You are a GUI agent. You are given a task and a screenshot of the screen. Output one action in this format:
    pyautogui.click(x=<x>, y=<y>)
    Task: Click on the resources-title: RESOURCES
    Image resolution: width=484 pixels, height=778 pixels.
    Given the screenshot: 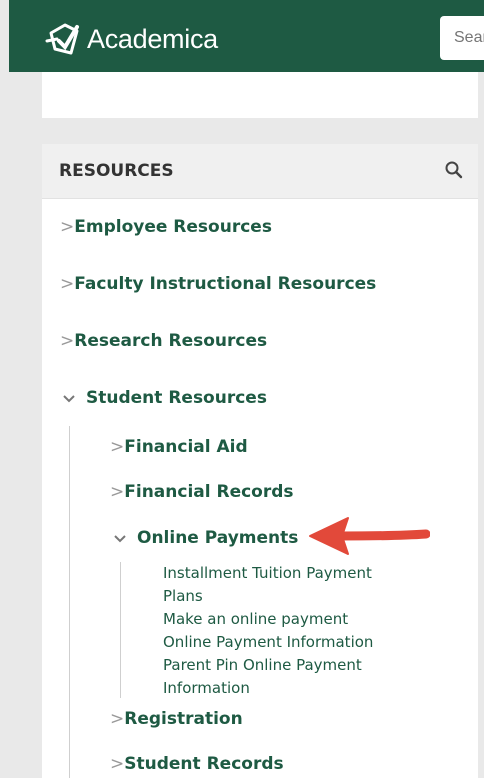 What is the action you would take?
    pyautogui.click(x=116, y=171)
    